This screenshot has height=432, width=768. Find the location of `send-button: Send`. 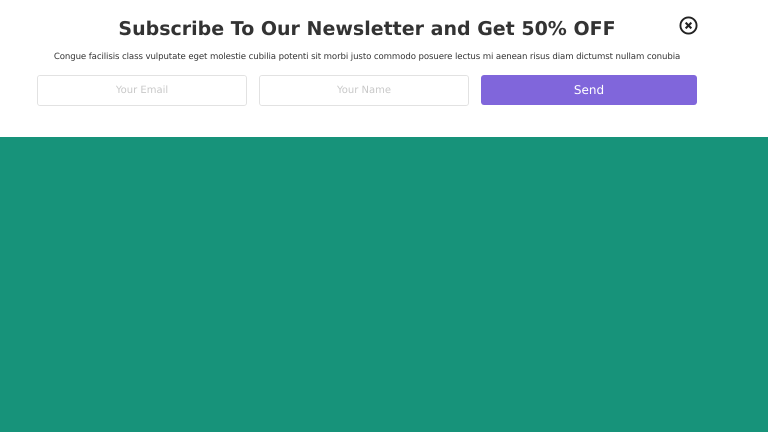

send-button: Send is located at coordinates (589, 90).